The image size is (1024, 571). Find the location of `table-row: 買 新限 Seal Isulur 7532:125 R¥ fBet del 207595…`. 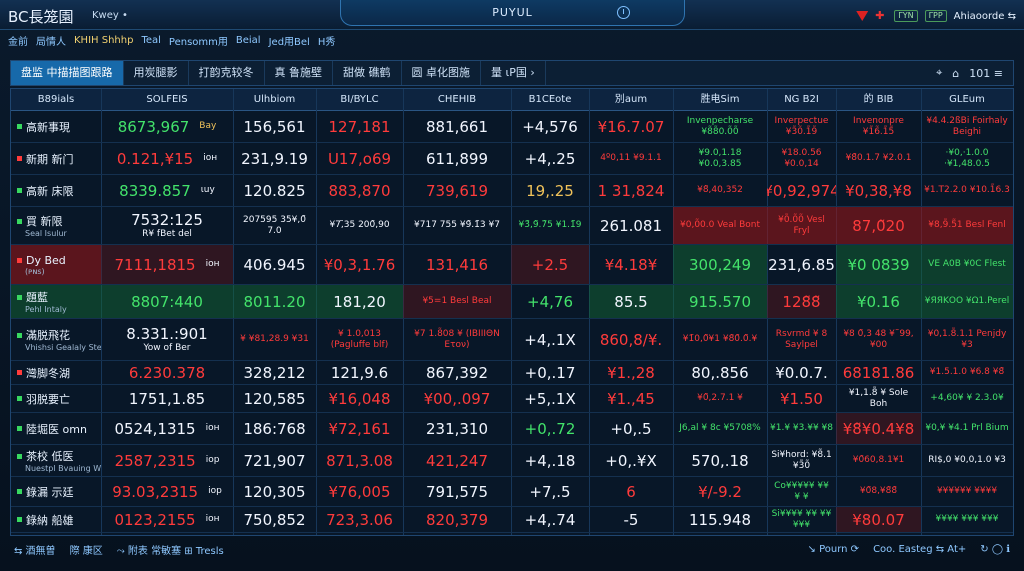

table-row: 買 新限 Seal Isulur 7532:125 R¥ fBet del 207595… is located at coordinates (512, 226).